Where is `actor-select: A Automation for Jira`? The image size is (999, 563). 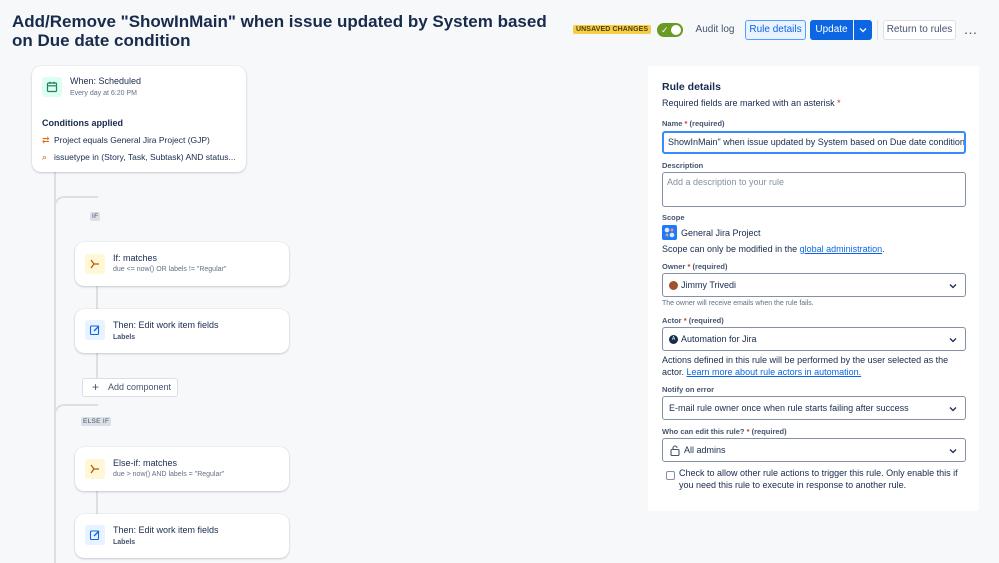 actor-select: A Automation for Jira is located at coordinates (814, 339).